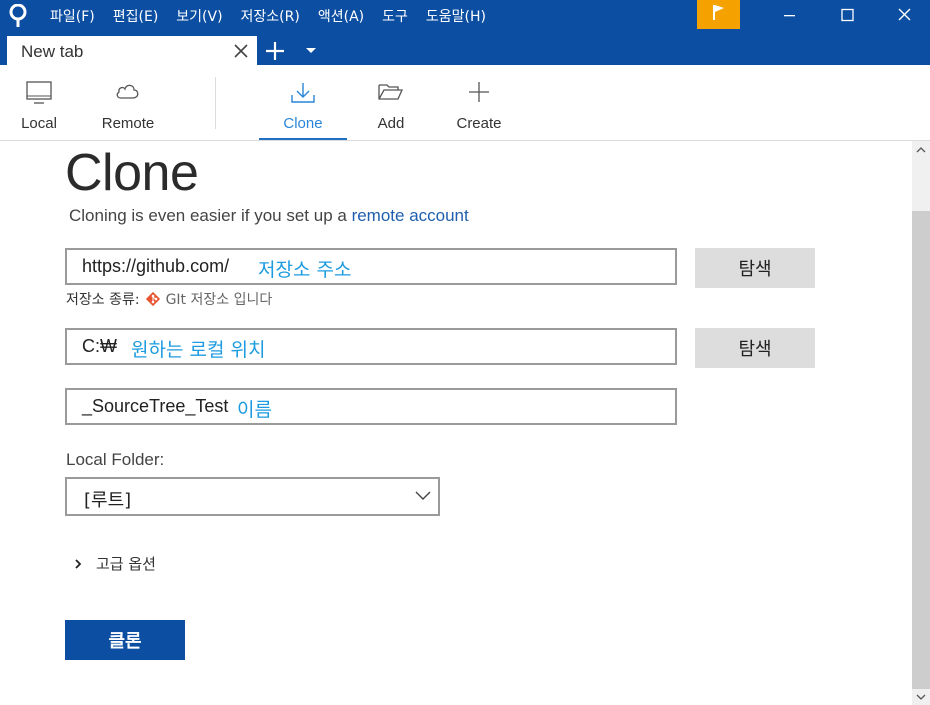  I want to click on menu-bar: 파일(F) 편집(E) 보기(V) 저장소(R) 액션(A) 도구 도움말(H), so click(277, 16).